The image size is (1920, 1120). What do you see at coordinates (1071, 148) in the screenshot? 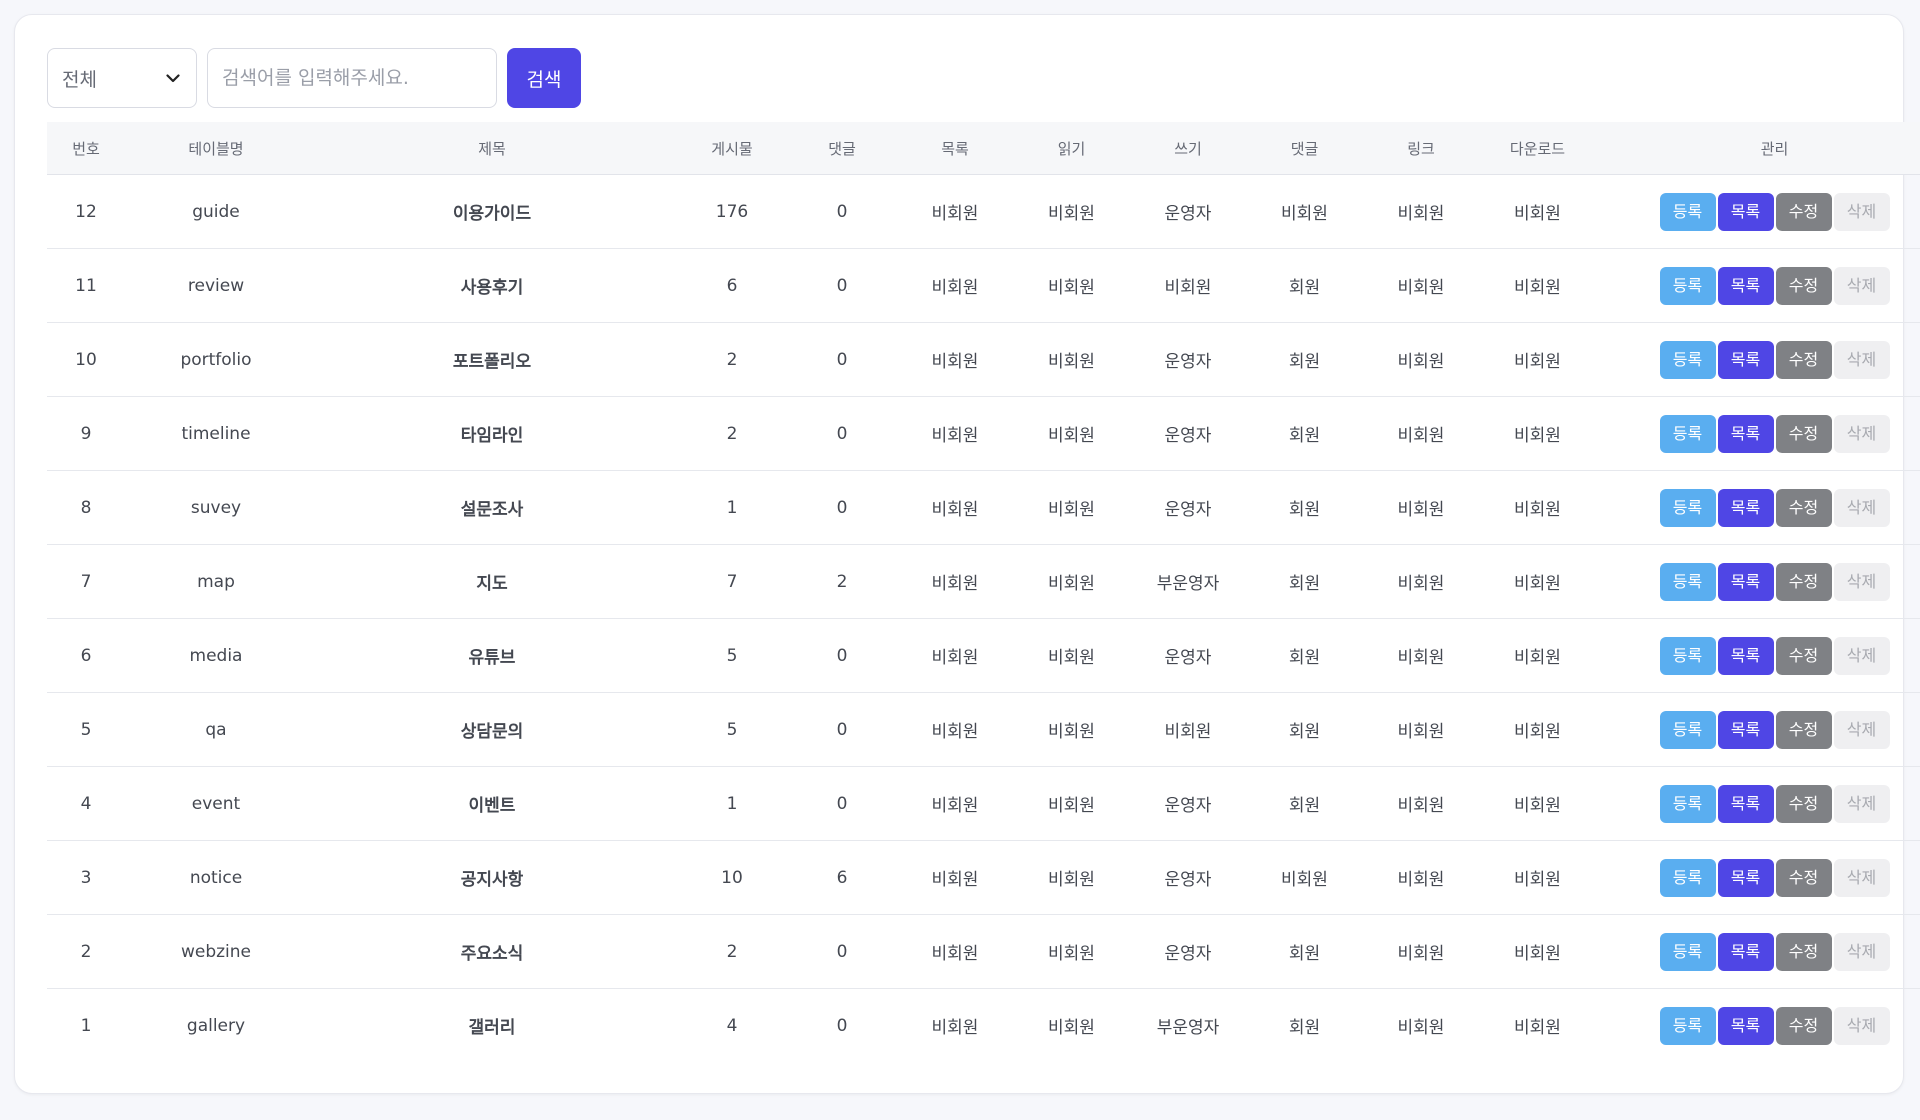
I see `column-header-read-permission: 읽기` at bounding box center [1071, 148].